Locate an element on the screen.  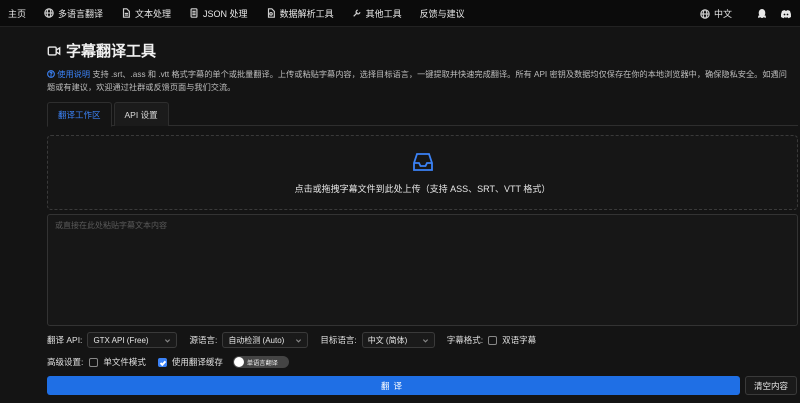
nav-multi-translate-label: 多语言翻译 is located at coordinates (81, 13).